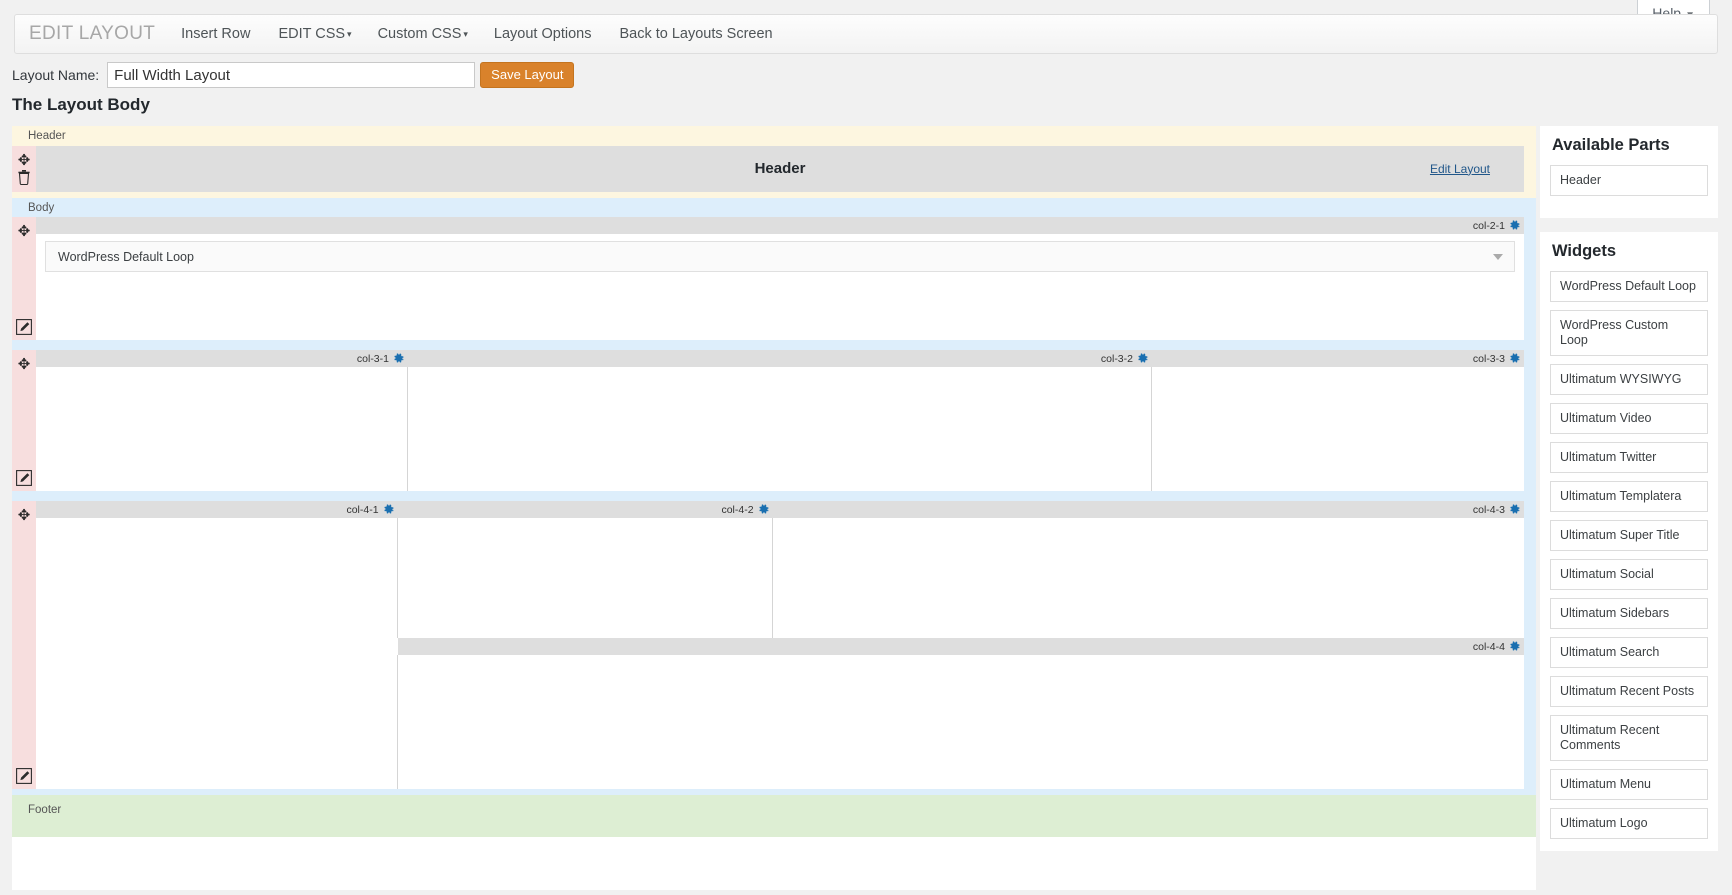  I want to click on menu-custom-css: Custom CSS ▾, so click(423, 34).